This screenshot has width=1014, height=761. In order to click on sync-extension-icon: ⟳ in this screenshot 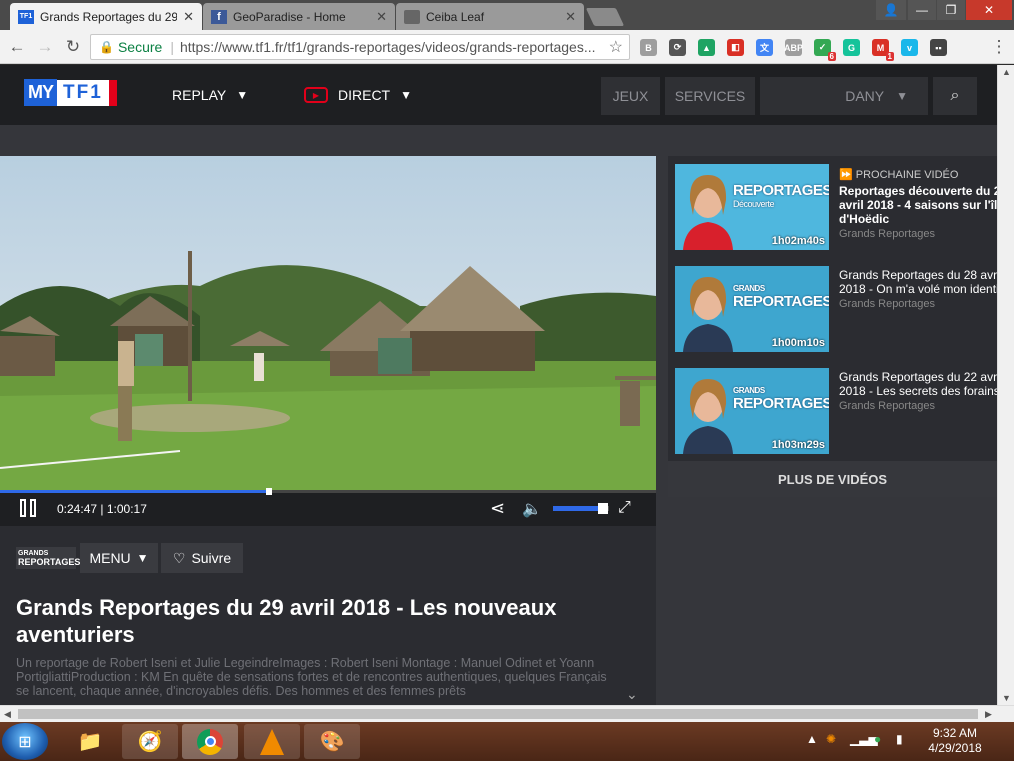, I will do `click(677, 47)`.